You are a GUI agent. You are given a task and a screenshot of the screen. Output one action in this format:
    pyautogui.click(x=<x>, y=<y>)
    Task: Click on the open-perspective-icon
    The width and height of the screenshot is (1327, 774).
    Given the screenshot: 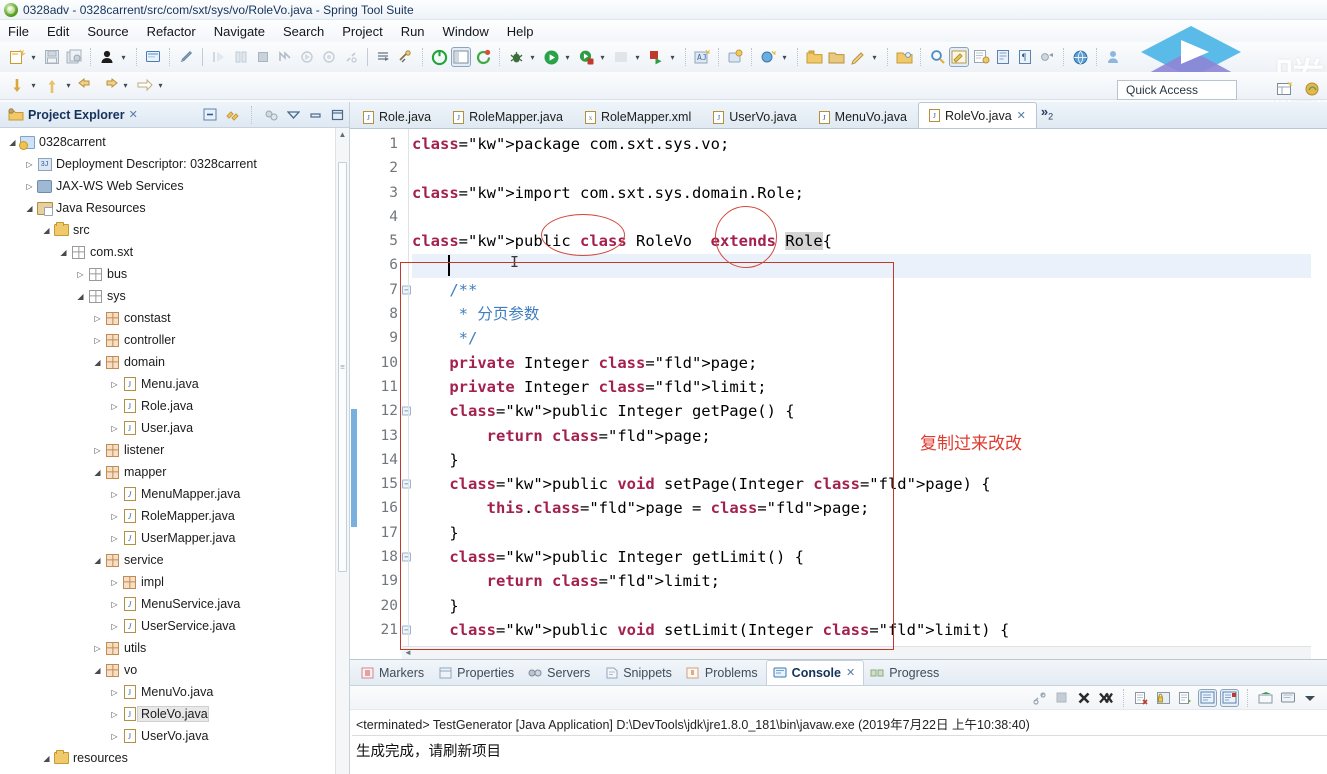 What is the action you would take?
    pyautogui.click(x=1284, y=89)
    